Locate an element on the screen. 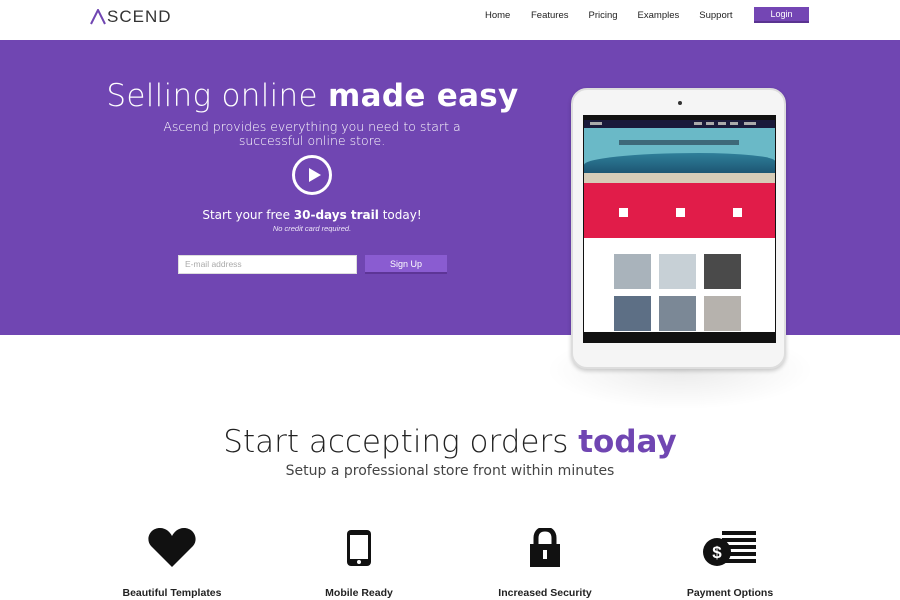 This screenshot has width=900, height=600. mobile-icon is located at coordinates (359, 547).